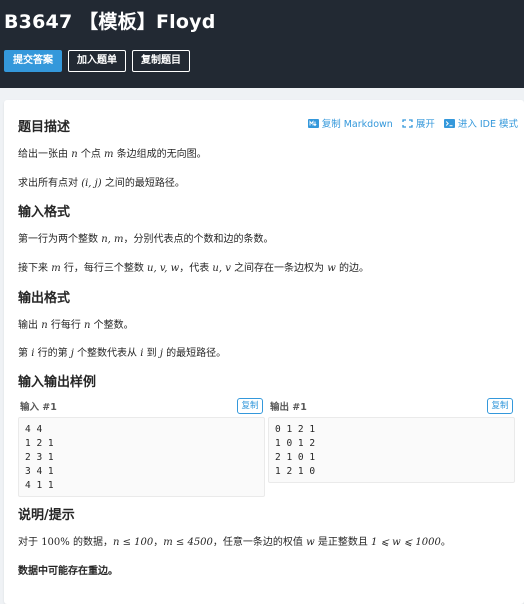  Describe the element at coordinates (44, 298) in the screenshot. I see `output-format-heading: 输出格式` at that location.